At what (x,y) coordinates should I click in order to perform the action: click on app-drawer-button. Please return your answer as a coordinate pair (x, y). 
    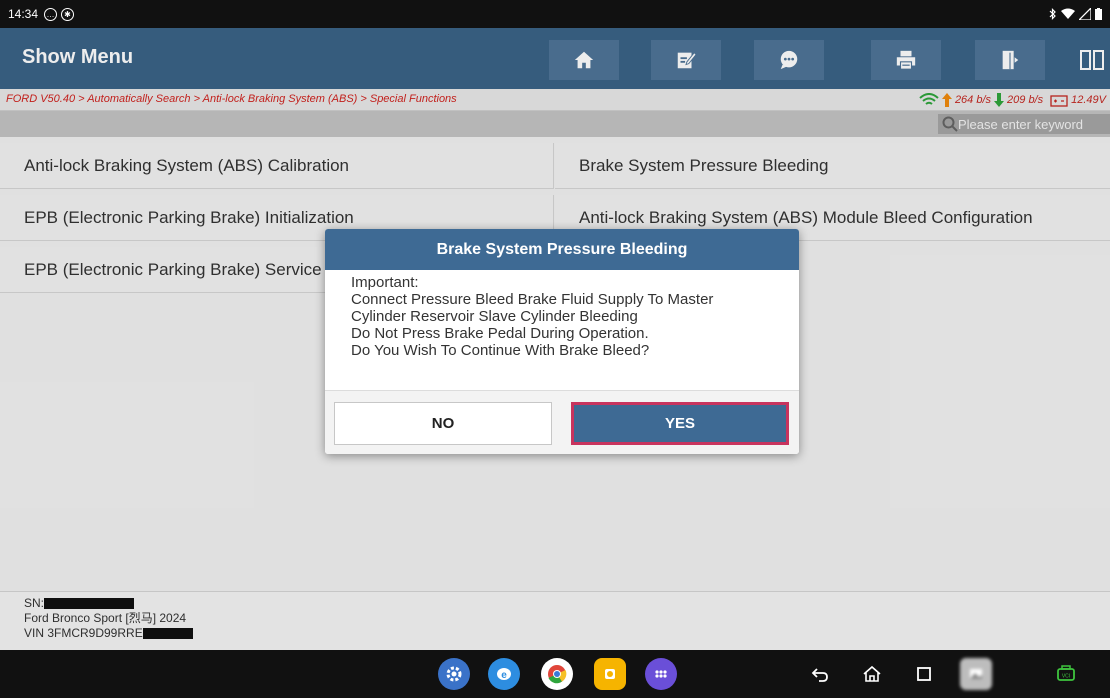
    Looking at the image, I should click on (661, 674).